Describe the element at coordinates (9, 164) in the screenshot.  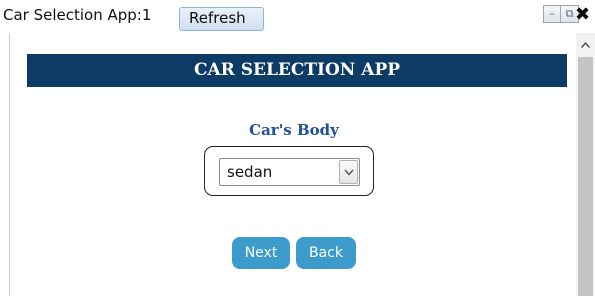
I see `content-left-border` at that location.